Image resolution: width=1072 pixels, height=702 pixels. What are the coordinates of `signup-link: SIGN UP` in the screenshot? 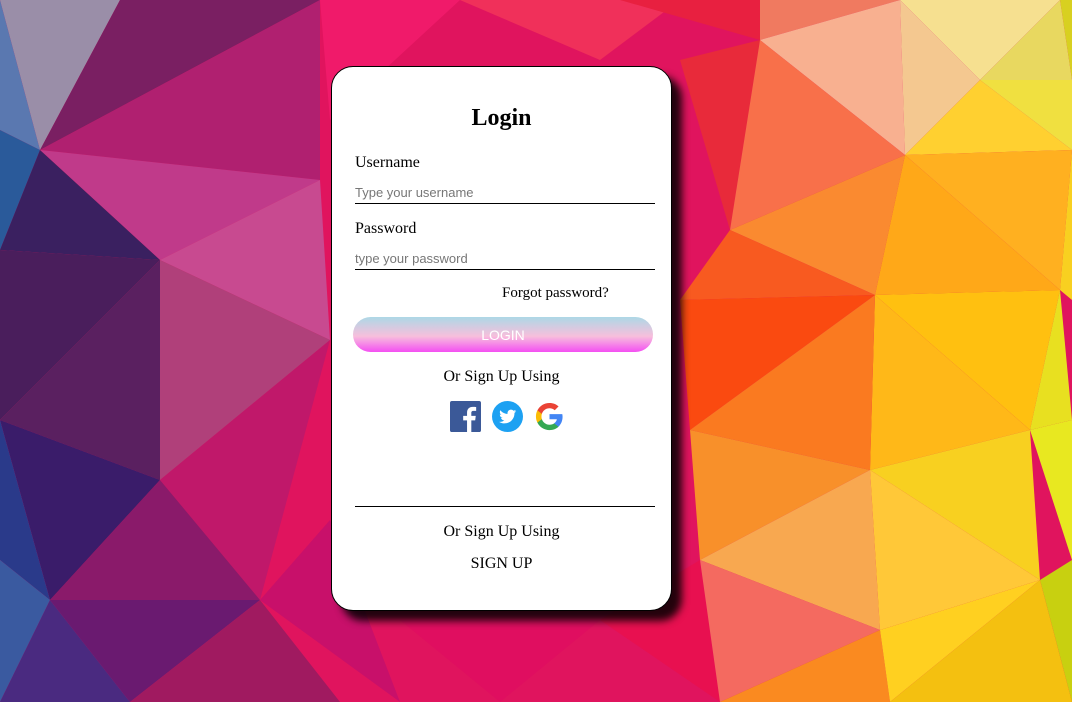 It's located at (501, 564).